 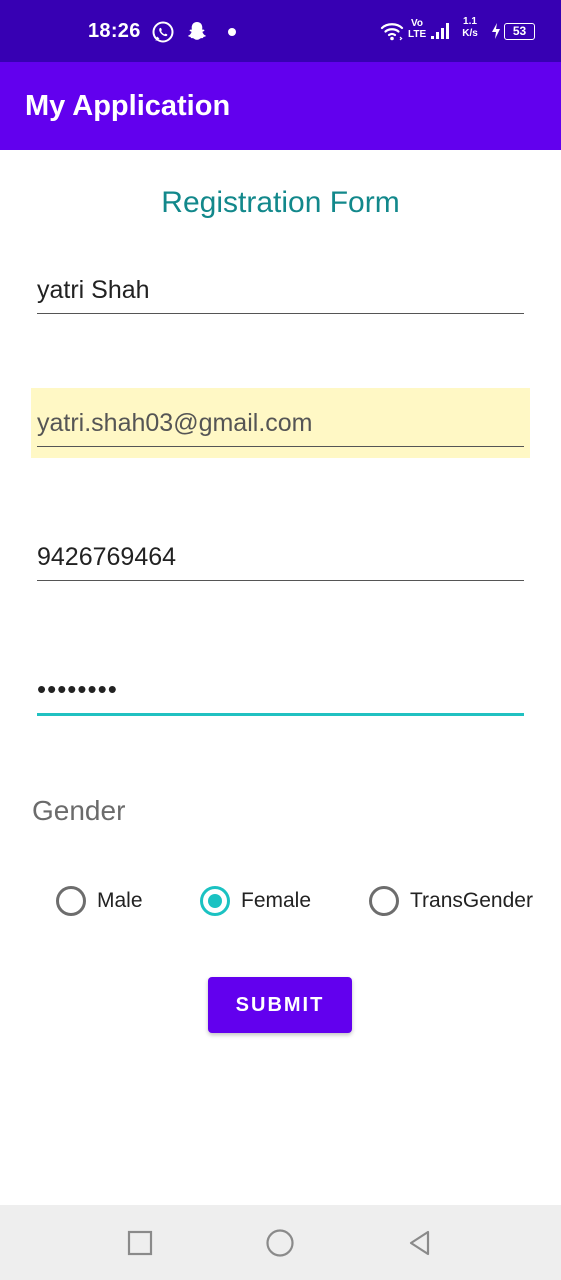 What do you see at coordinates (496, 31) in the screenshot?
I see `charging-icon` at bounding box center [496, 31].